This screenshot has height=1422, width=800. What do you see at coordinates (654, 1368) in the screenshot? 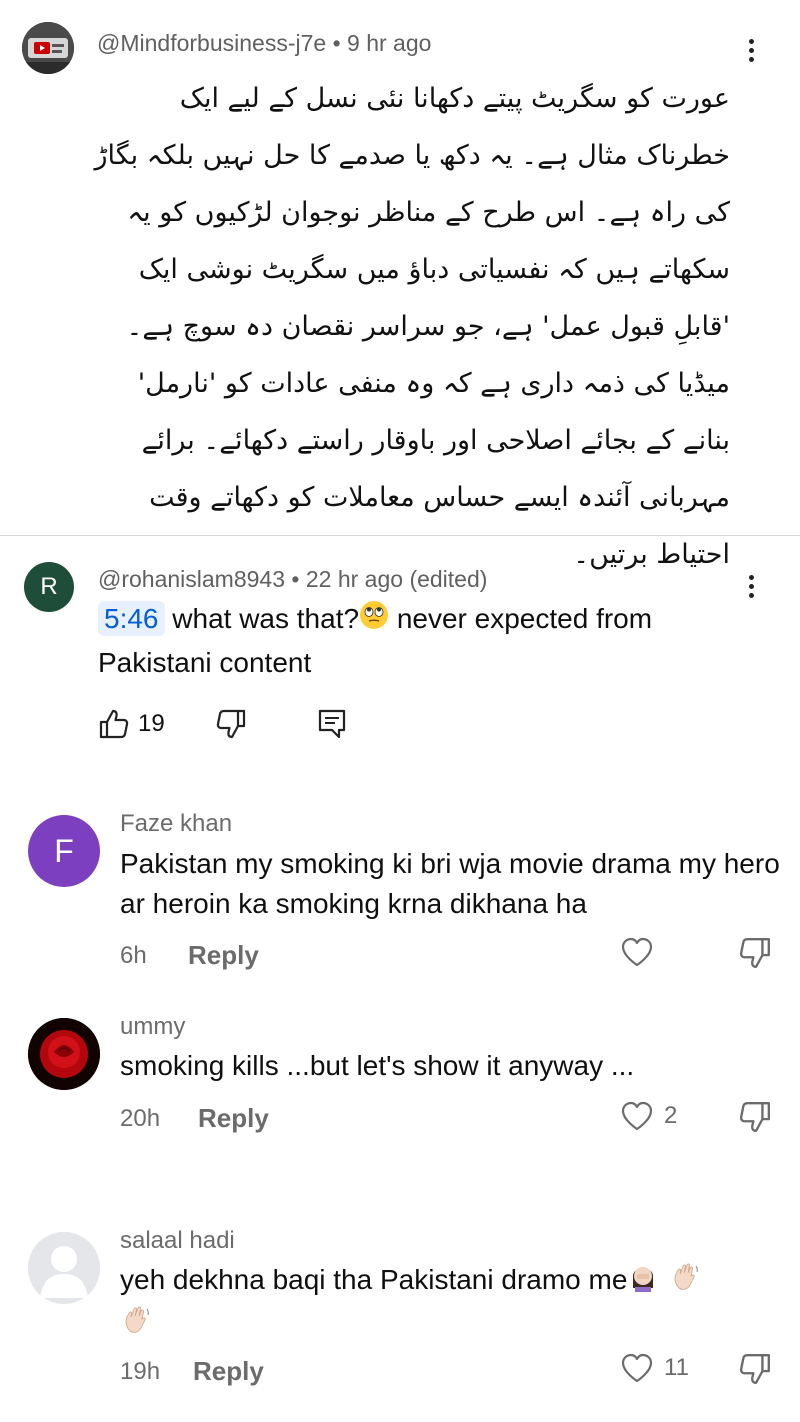
I see `reply-like-button: 11` at bounding box center [654, 1368].